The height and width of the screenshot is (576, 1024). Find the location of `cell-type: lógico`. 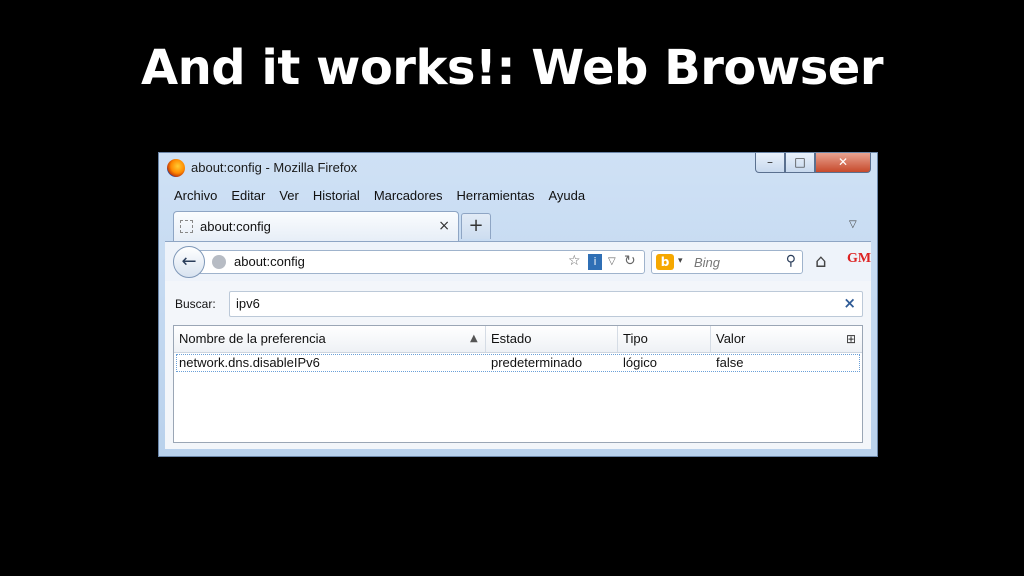

cell-type: lógico is located at coordinates (640, 362).